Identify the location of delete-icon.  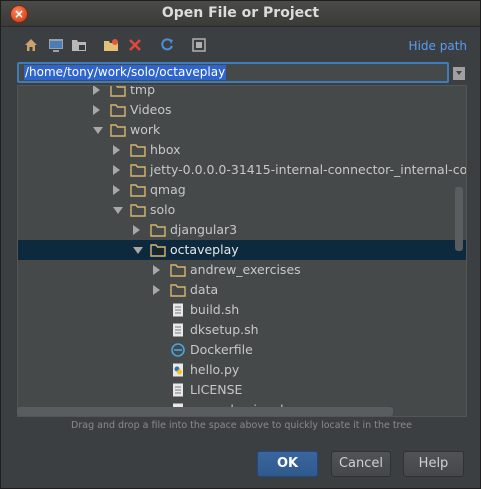
(135, 45).